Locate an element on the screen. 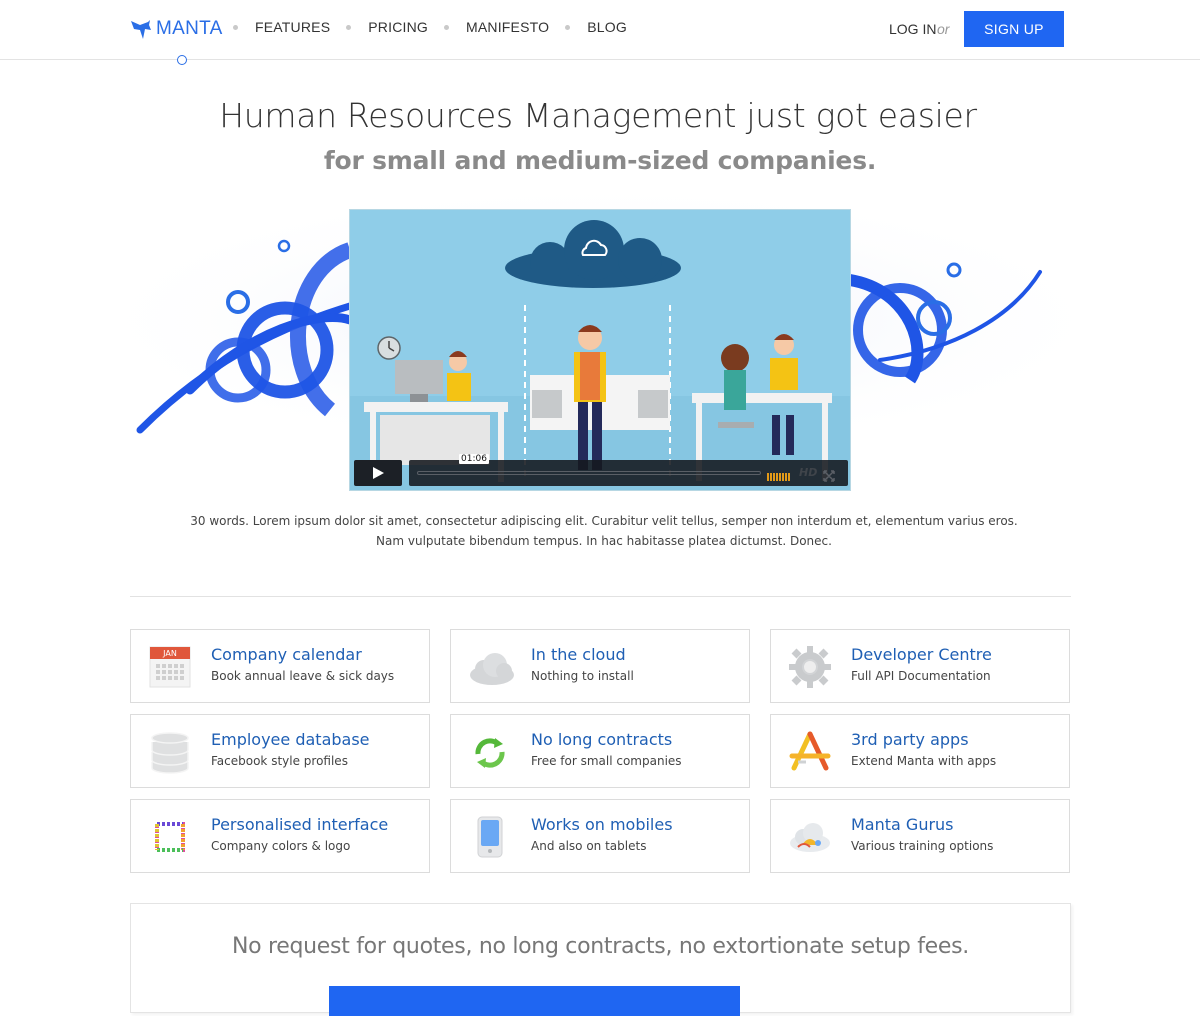  calendar-icon-month: JAN is located at coordinates (169, 653).